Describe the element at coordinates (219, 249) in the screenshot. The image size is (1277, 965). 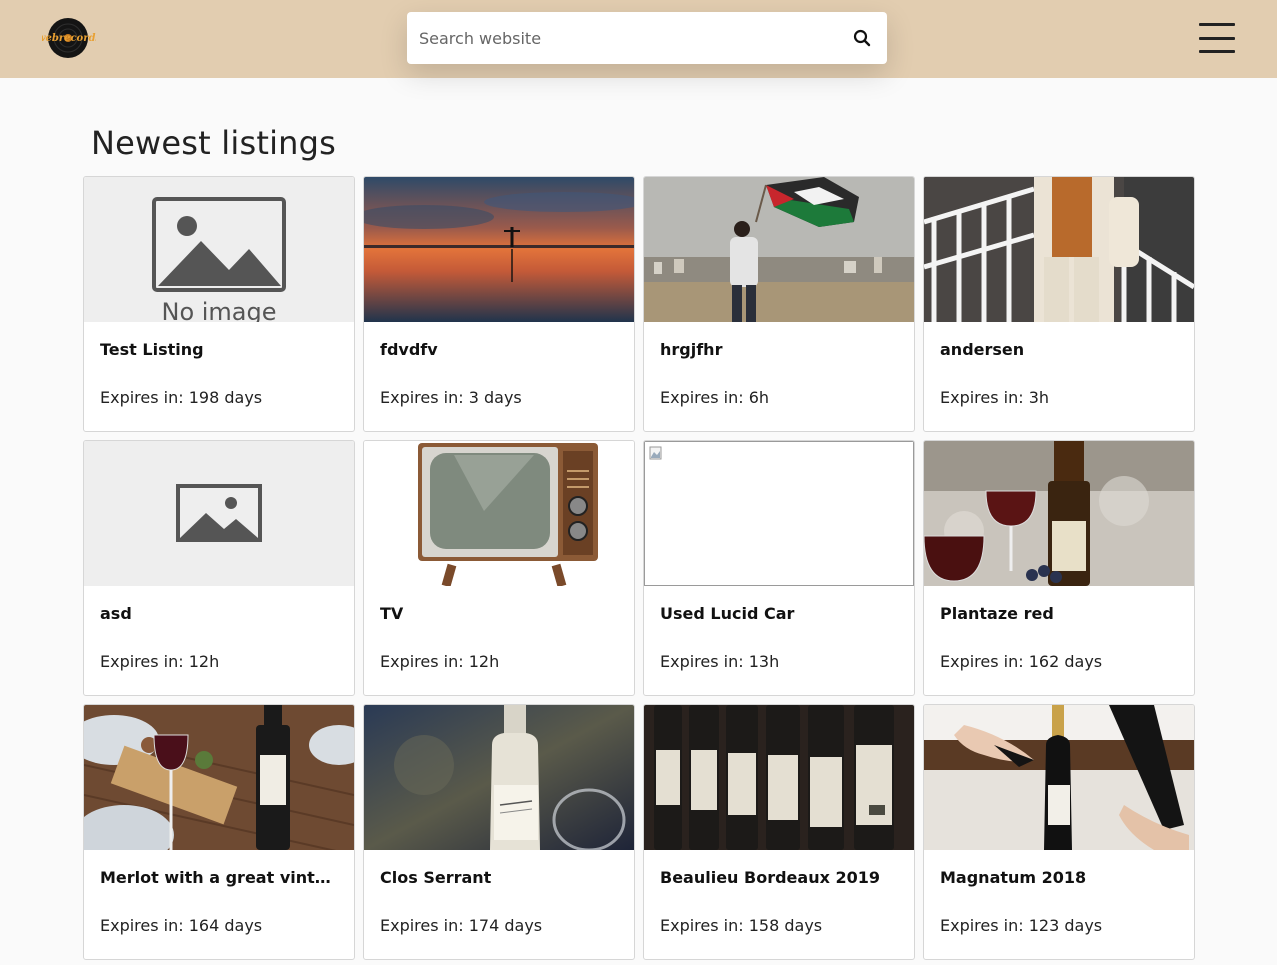
I see `no-image-placeholder: No image` at that location.